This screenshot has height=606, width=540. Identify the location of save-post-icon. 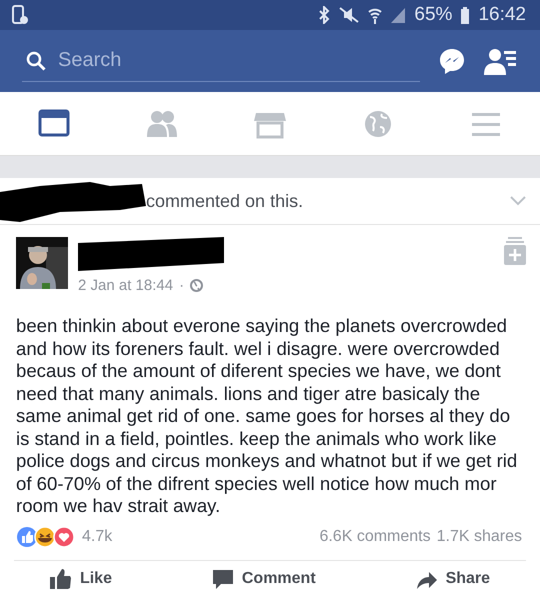
(515, 251).